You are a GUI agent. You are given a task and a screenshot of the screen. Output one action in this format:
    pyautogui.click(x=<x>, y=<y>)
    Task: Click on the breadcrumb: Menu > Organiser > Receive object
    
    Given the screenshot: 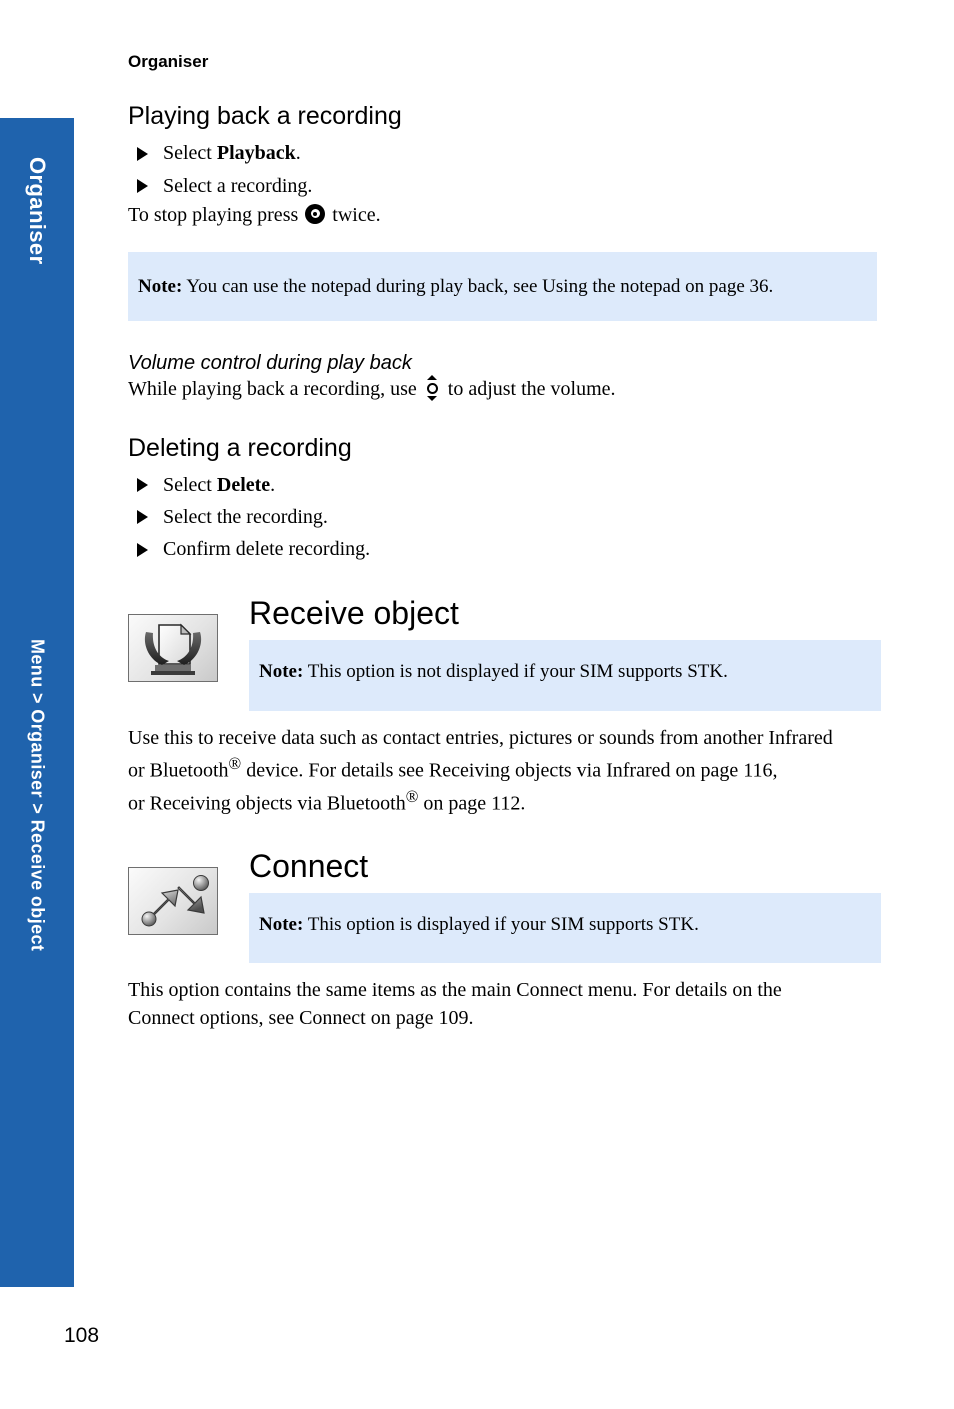 What is the action you would take?
    pyautogui.click(x=37, y=795)
    